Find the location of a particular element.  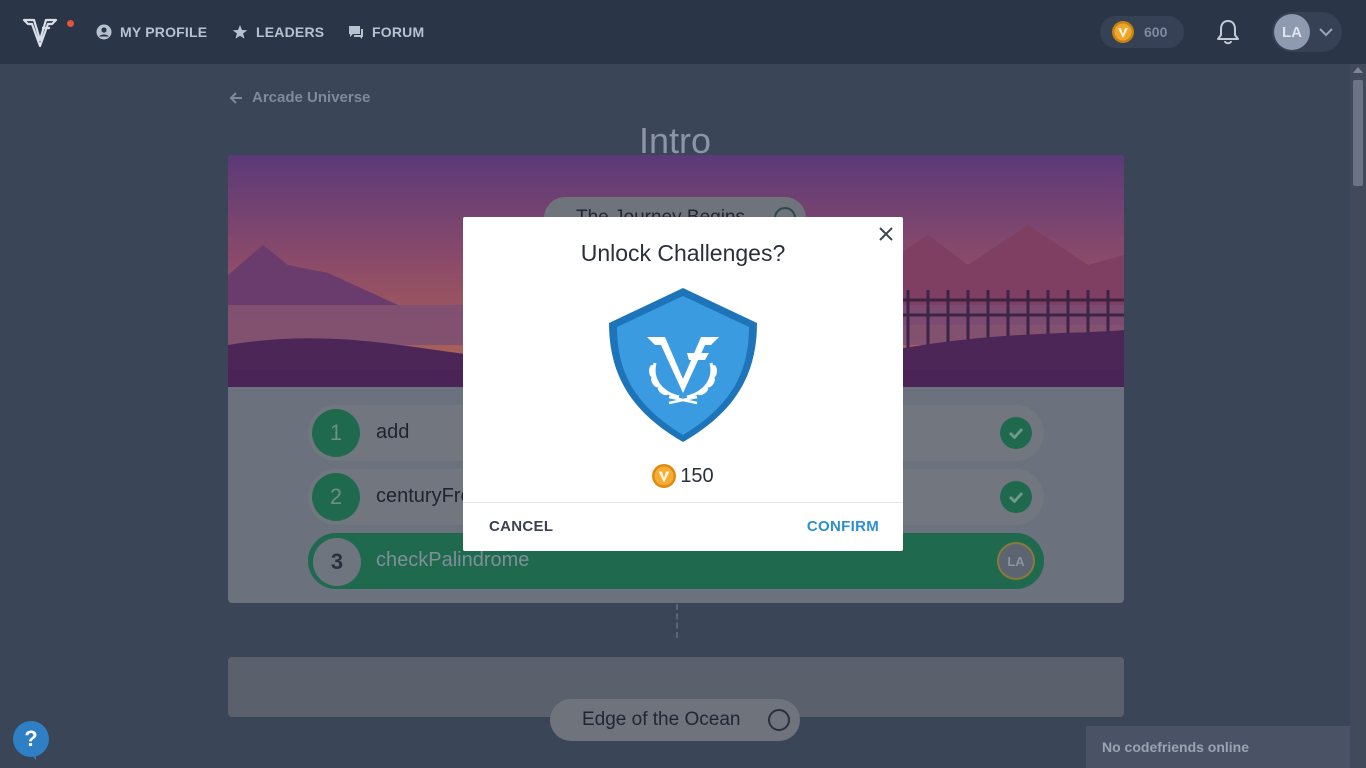

scroll-up-arrow-icon is located at coordinates (1358, 70).